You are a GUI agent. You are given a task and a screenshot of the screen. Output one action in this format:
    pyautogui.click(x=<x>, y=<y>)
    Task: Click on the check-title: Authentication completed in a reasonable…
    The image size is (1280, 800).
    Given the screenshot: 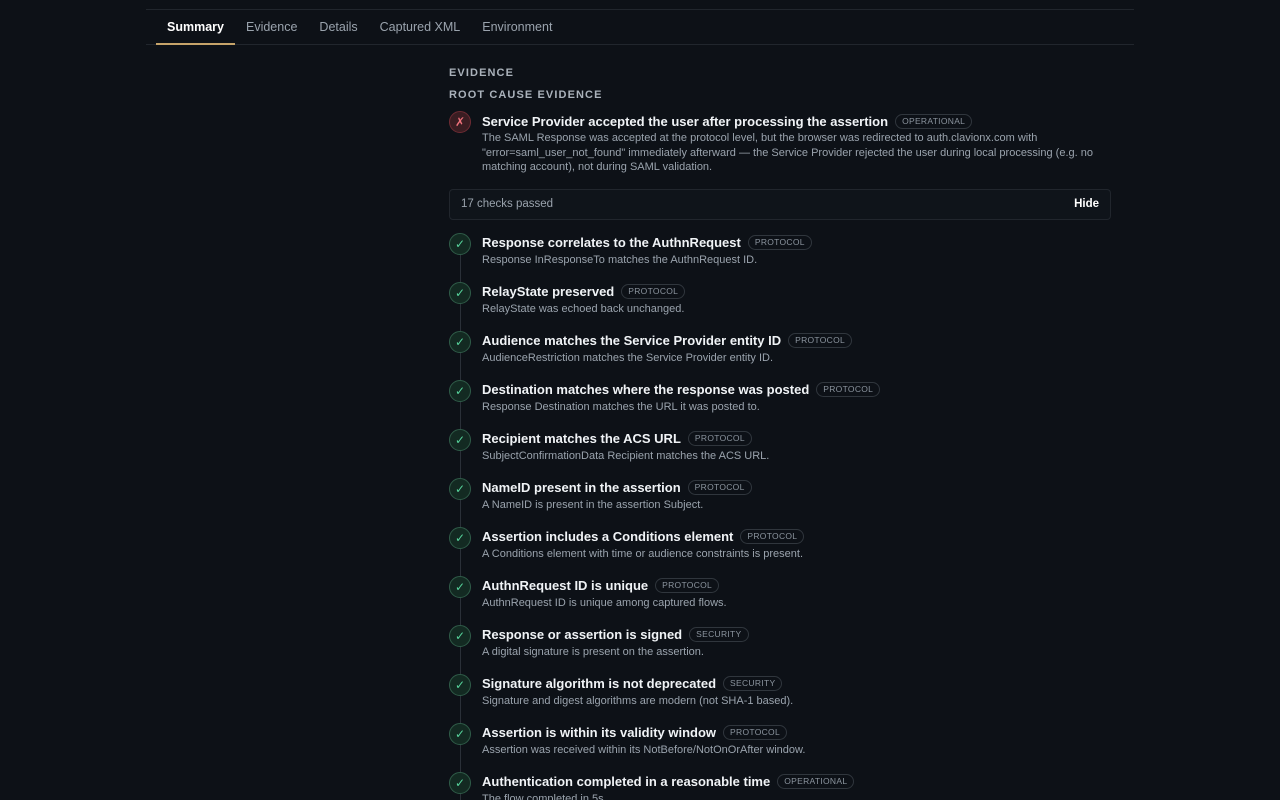 What is the action you would take?
    pyautogui.click(x=626, y=781)
    